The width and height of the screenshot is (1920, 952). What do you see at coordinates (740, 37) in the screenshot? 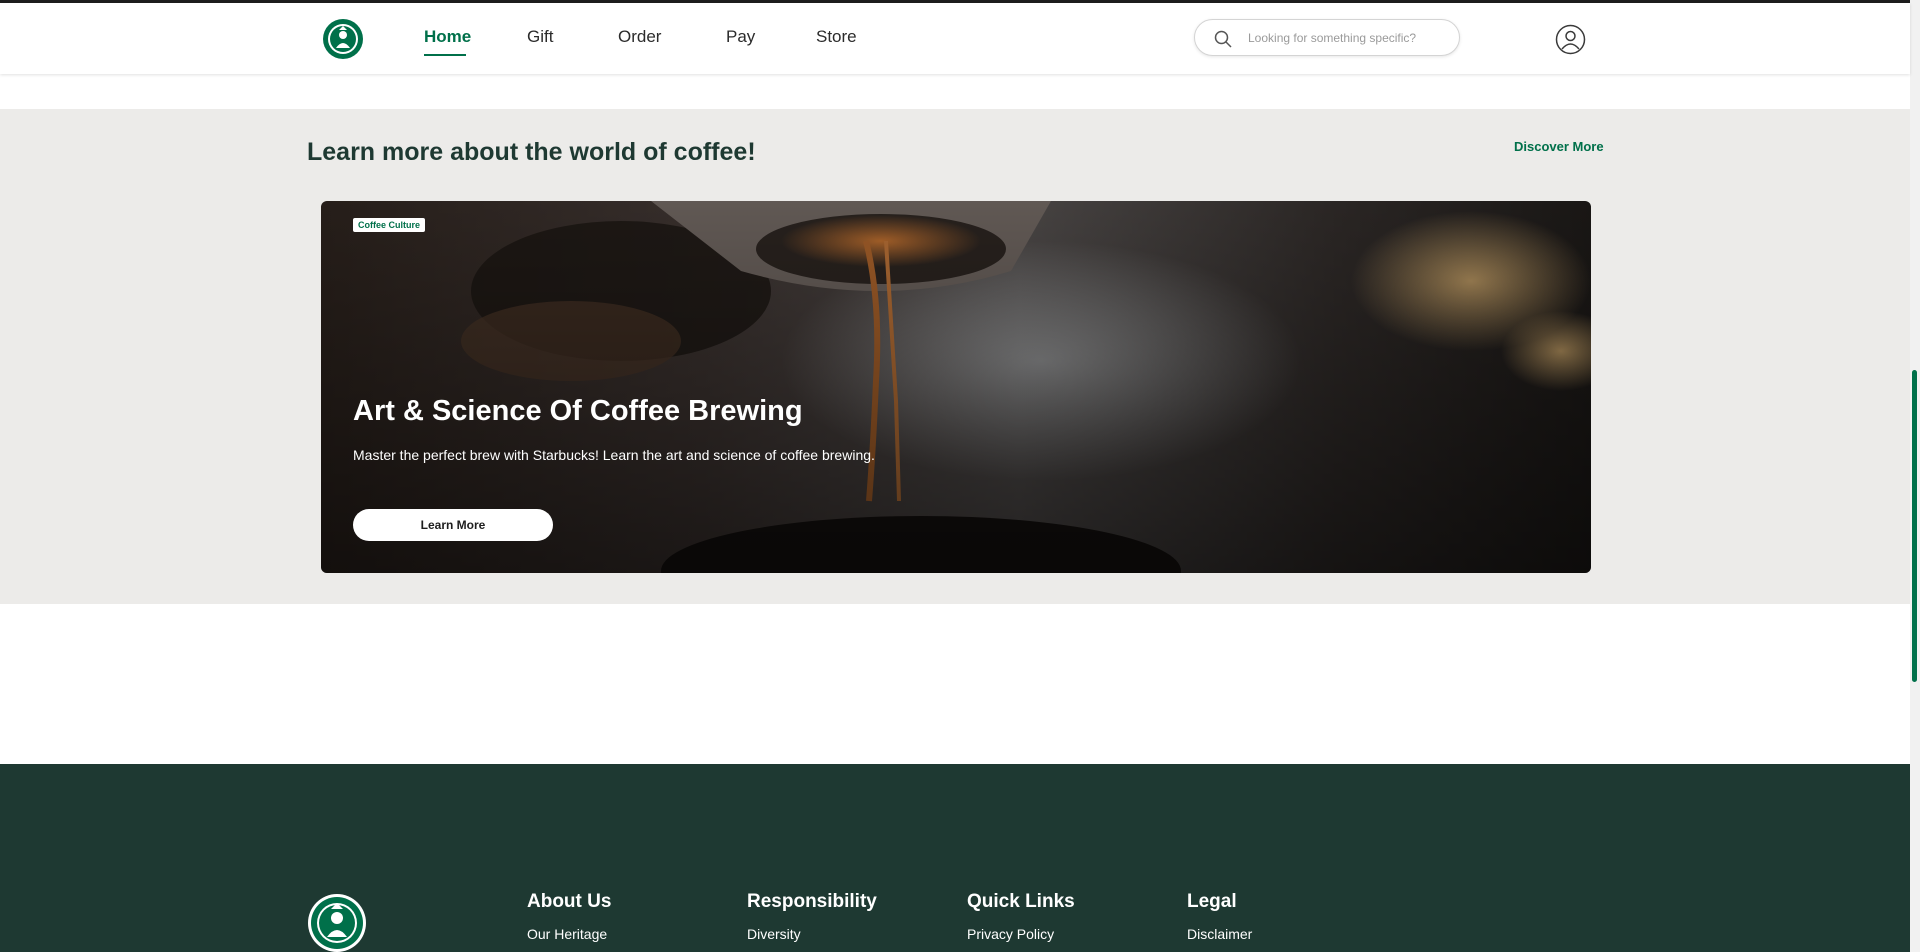
I see `nav-pay: Pay` at bounding box center [740, 37].